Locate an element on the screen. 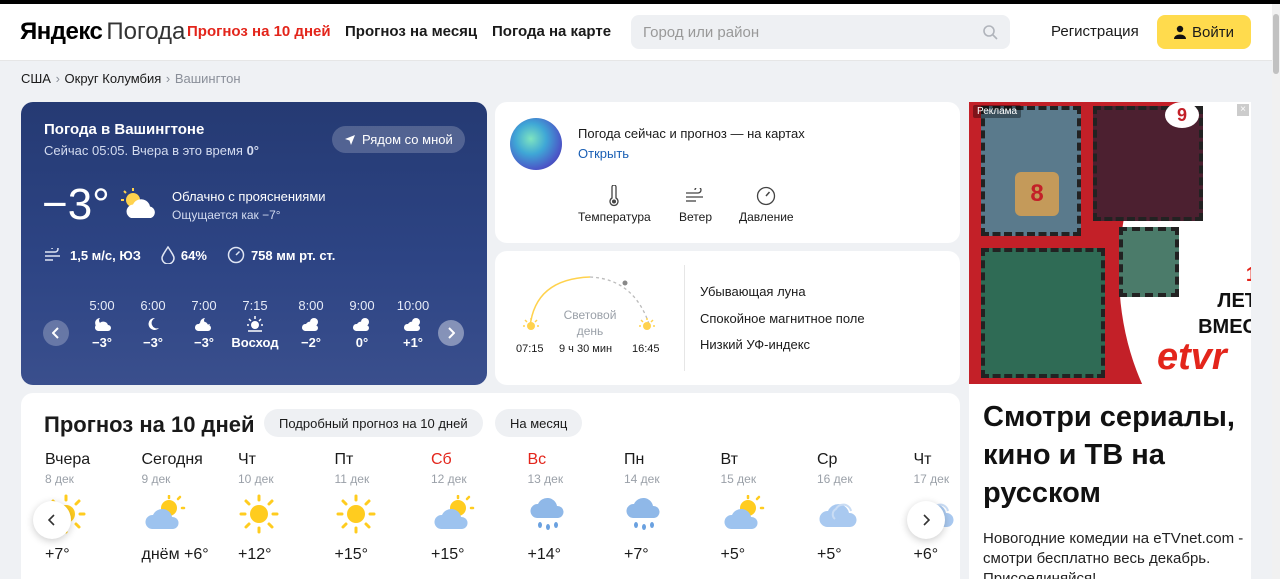  forecast-day: Ср 16 дек +5° is located at coordinates (862, 507).